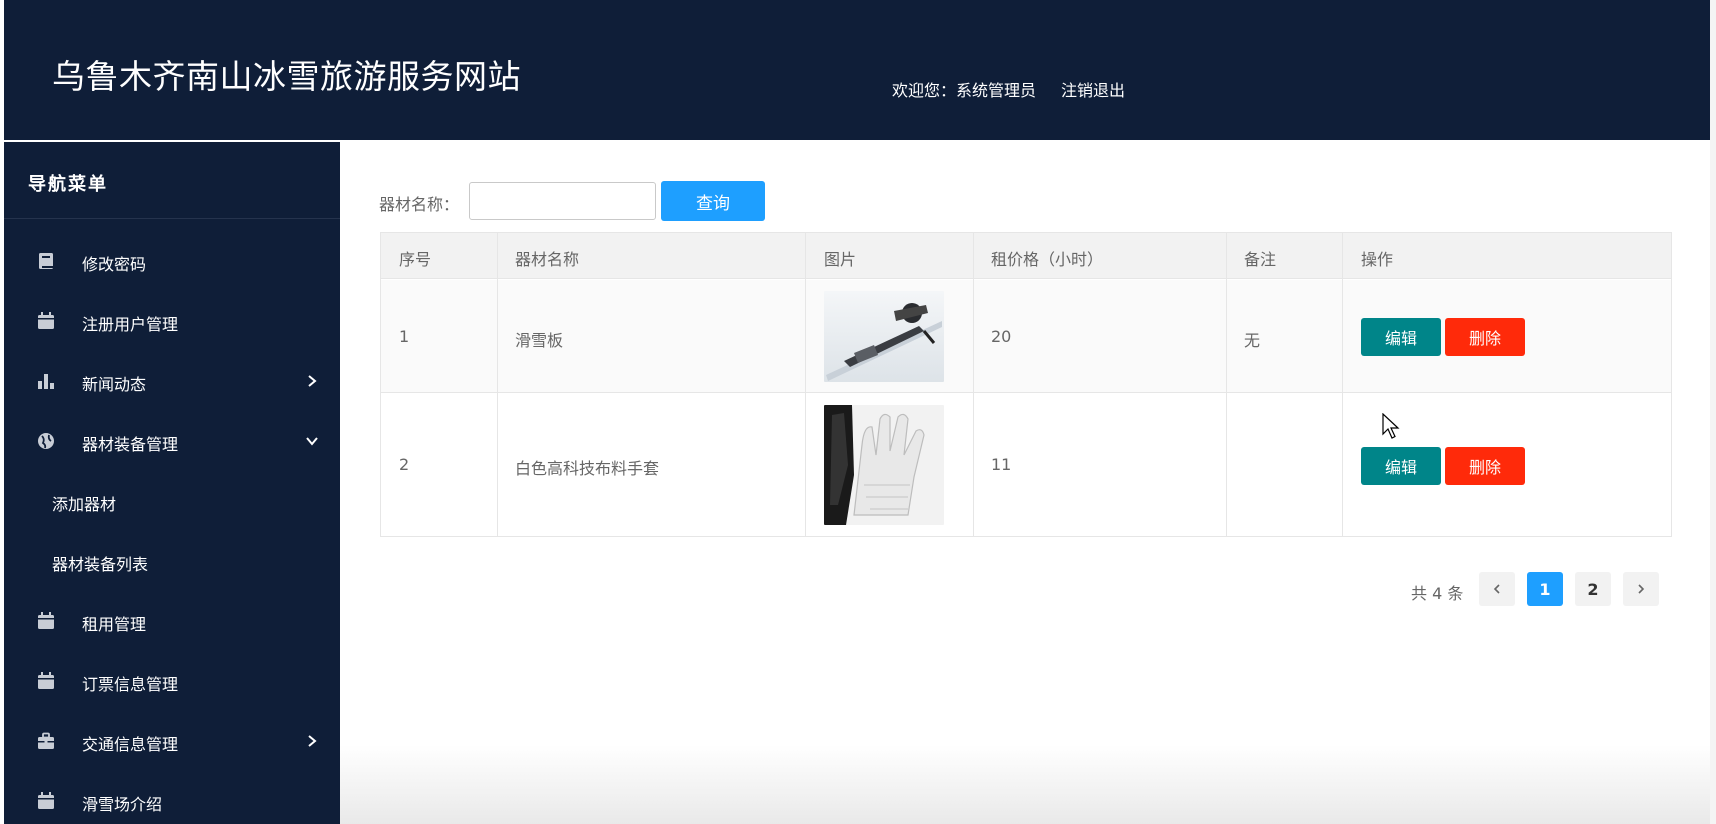 The height and width of the screenshot is (824, 1716). I want to click on header-remark: 备注, so click(1260, 259).